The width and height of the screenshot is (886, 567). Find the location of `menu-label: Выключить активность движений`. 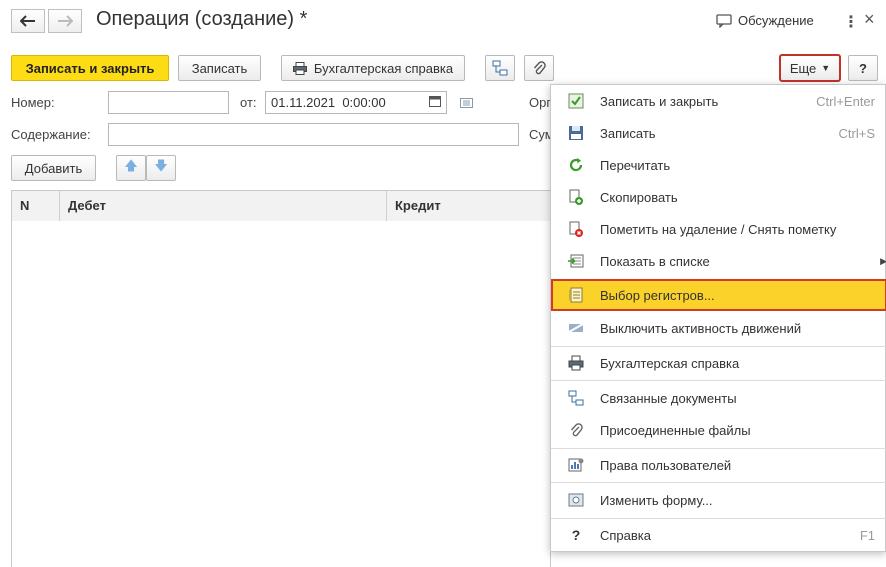

menu-label: Выключить активность движений is located at coordinates (701, 328).